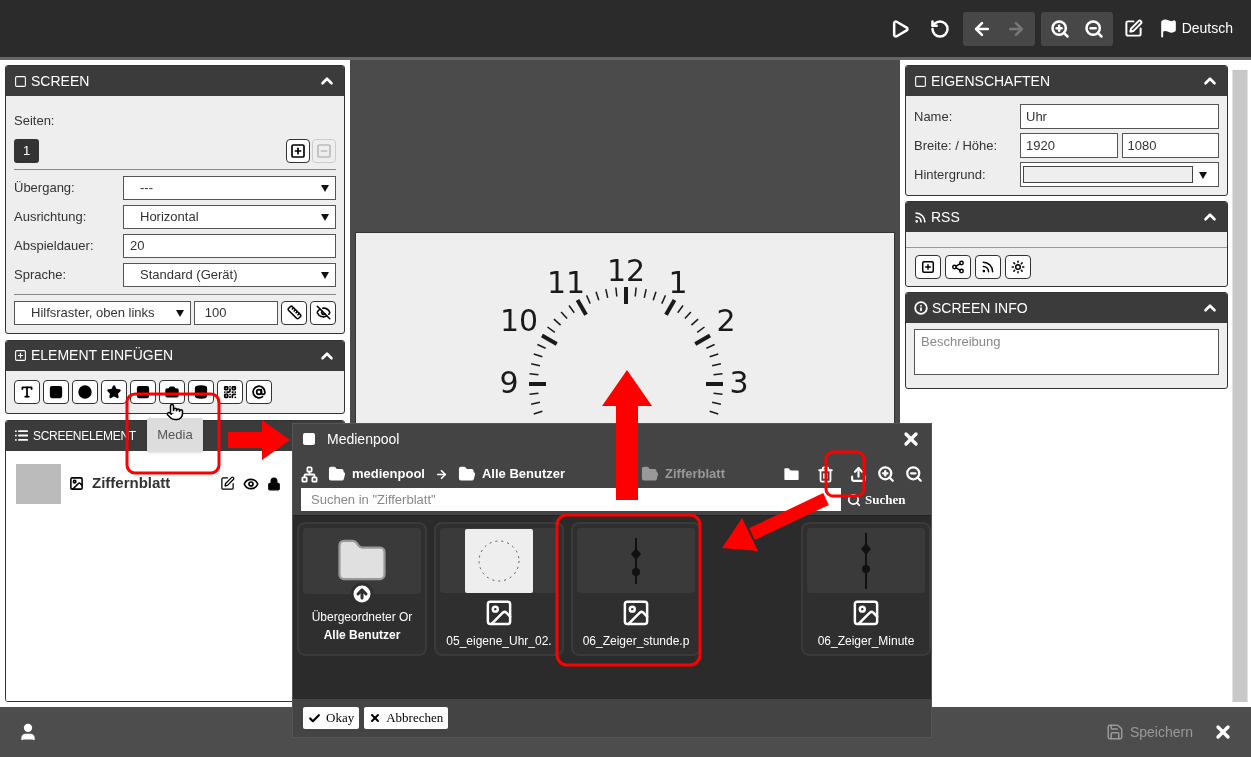 This screenshot has width=1251, height=757. I want to click on media-item-card: 06_Zeiger_stunde.p, so click(636, 589).